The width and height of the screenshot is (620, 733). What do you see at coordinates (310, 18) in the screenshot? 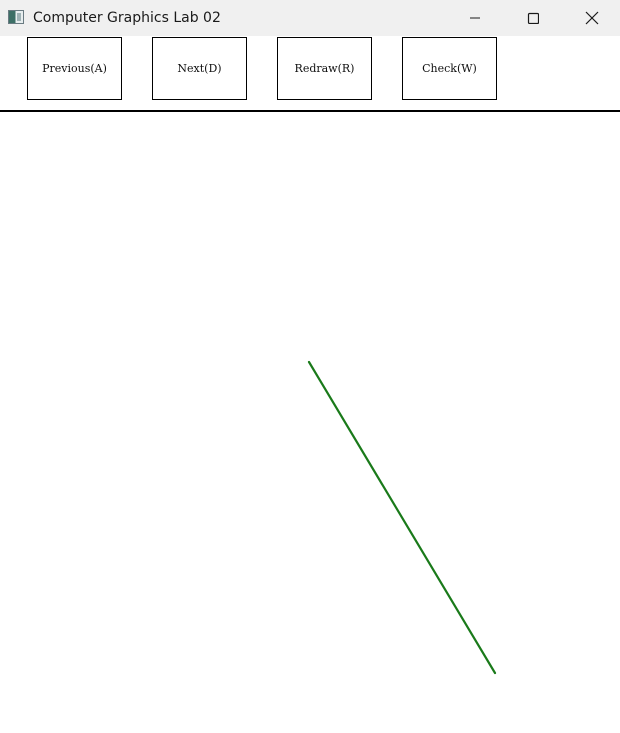
I see `title-bar: Computer Graphics Lab 02` at bounding box center [310, 18].